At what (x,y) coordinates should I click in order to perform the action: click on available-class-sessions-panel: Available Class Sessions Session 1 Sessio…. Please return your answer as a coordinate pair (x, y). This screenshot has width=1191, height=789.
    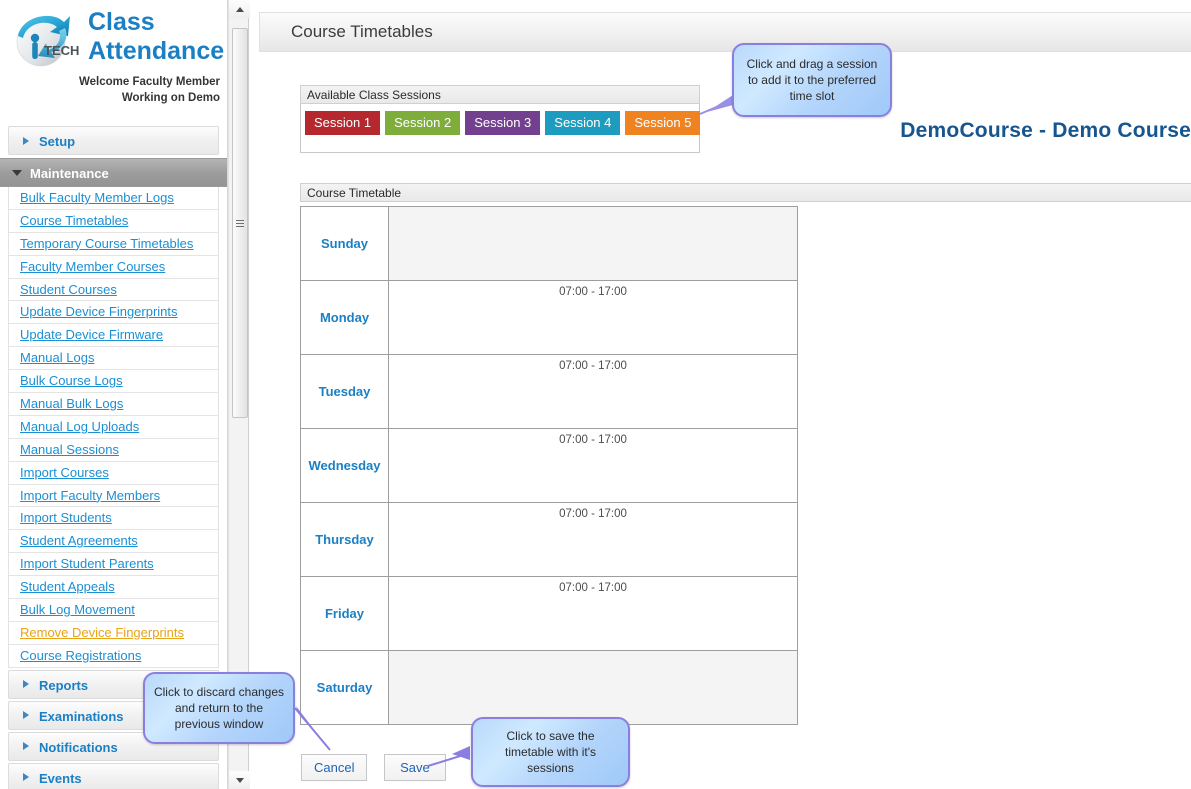
    Looking at the image, I should click on (500, 119).